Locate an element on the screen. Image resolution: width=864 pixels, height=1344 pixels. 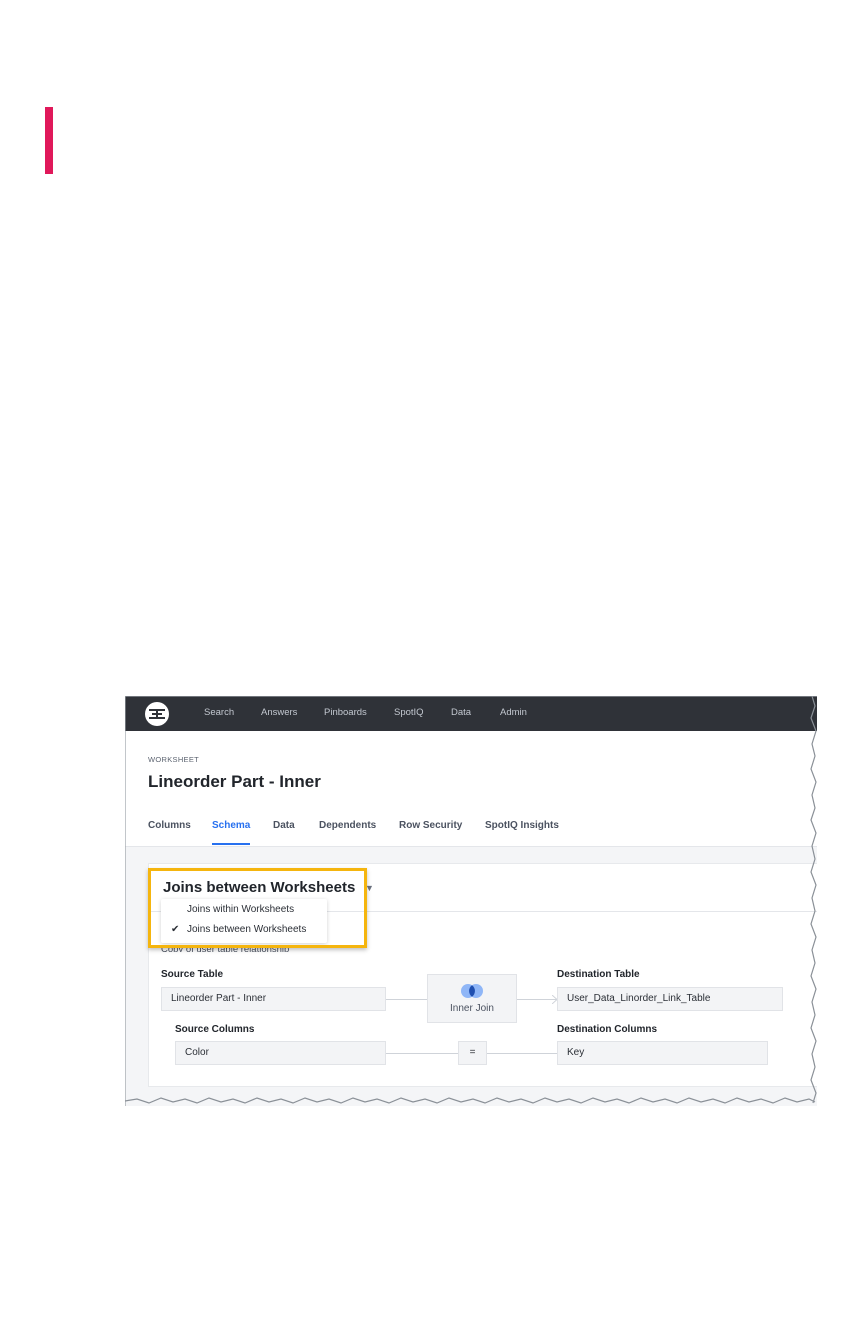
source-columns-label: Source Columns is located at coordinates (215, 1029).